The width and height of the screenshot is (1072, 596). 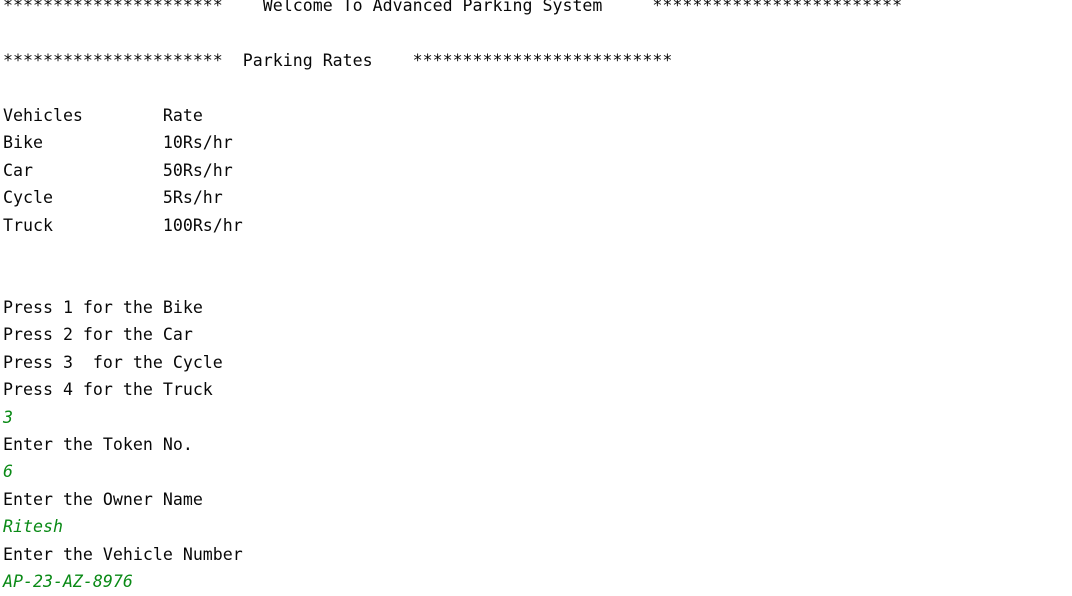 I want to click on console-output-line: Press 1 for the Bike, so click(x=103, y=307).